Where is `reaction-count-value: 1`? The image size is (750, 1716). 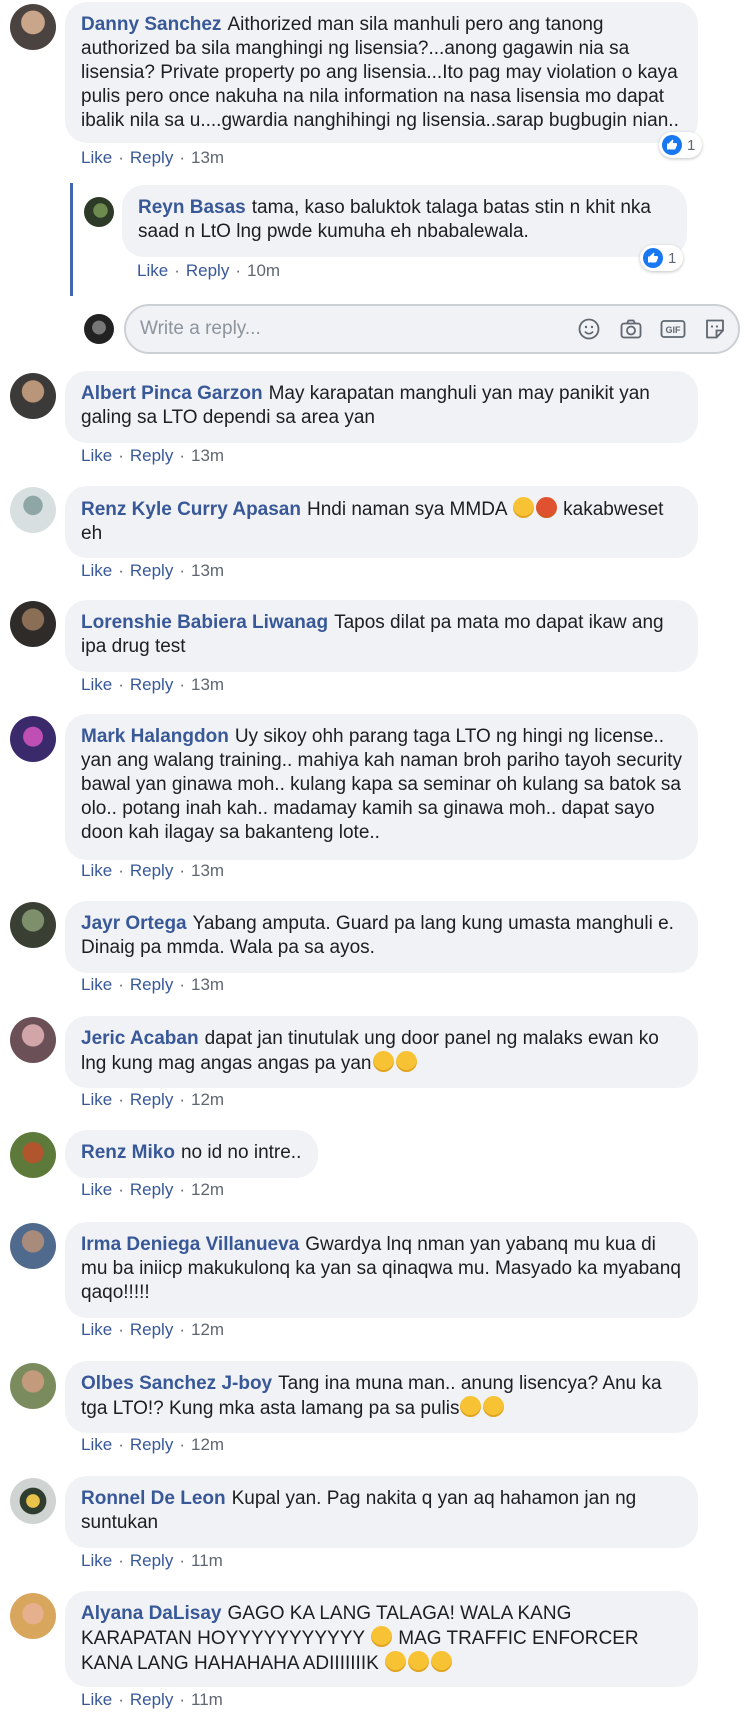
reaction-count-value: 1 is located at coordinates (672, 258).